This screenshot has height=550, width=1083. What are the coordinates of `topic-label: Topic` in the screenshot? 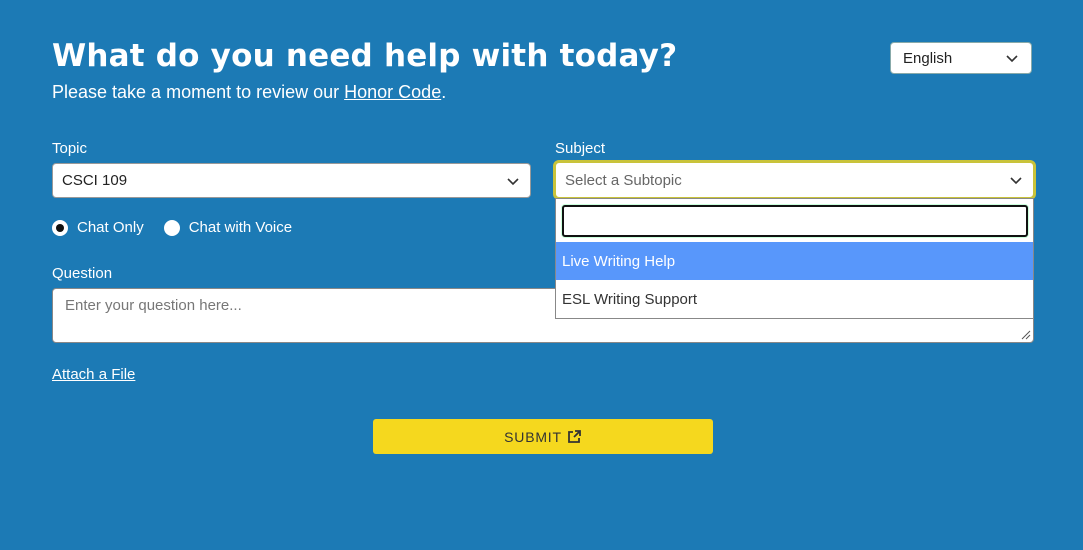 It's located at (70, 148).